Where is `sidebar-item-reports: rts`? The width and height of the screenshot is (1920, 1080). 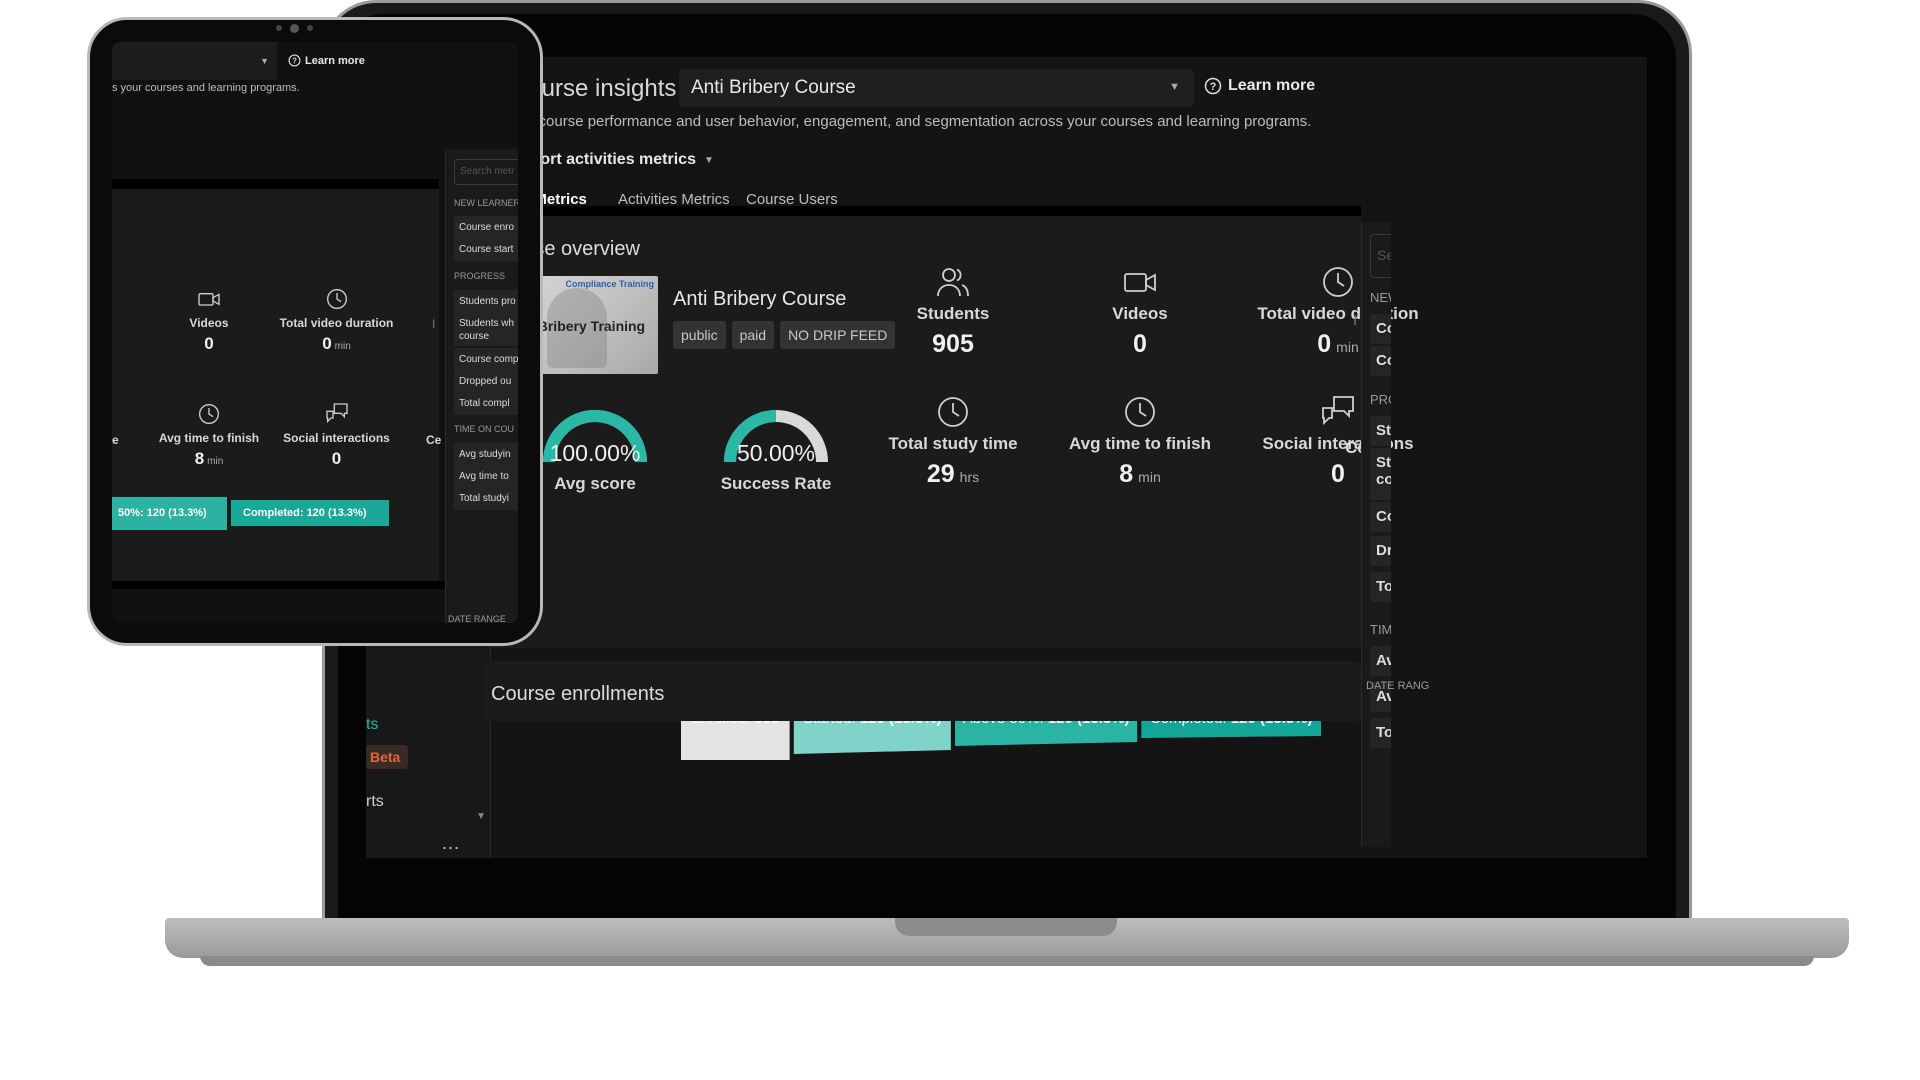 sidebar-item-reports: rts is located at coordinates (375, 802).